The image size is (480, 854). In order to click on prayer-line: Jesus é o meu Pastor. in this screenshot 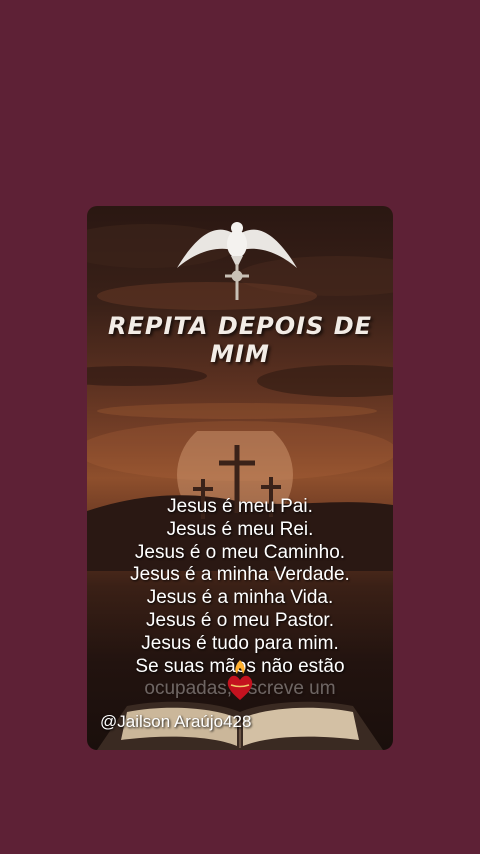, I will do `click(240, 620)`.